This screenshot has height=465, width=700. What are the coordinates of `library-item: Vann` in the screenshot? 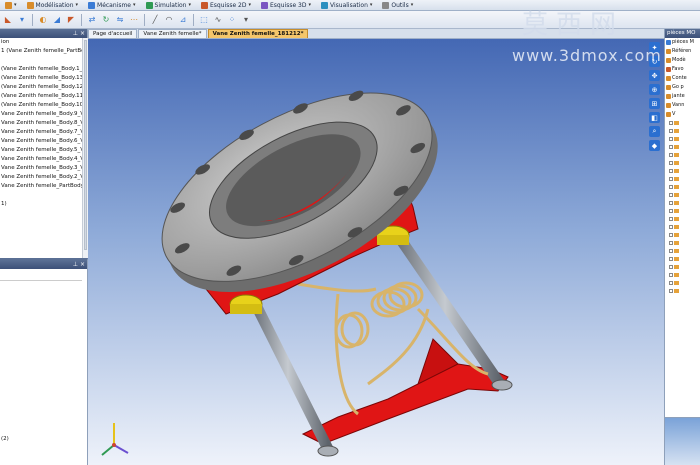 It's located at (682, 105).